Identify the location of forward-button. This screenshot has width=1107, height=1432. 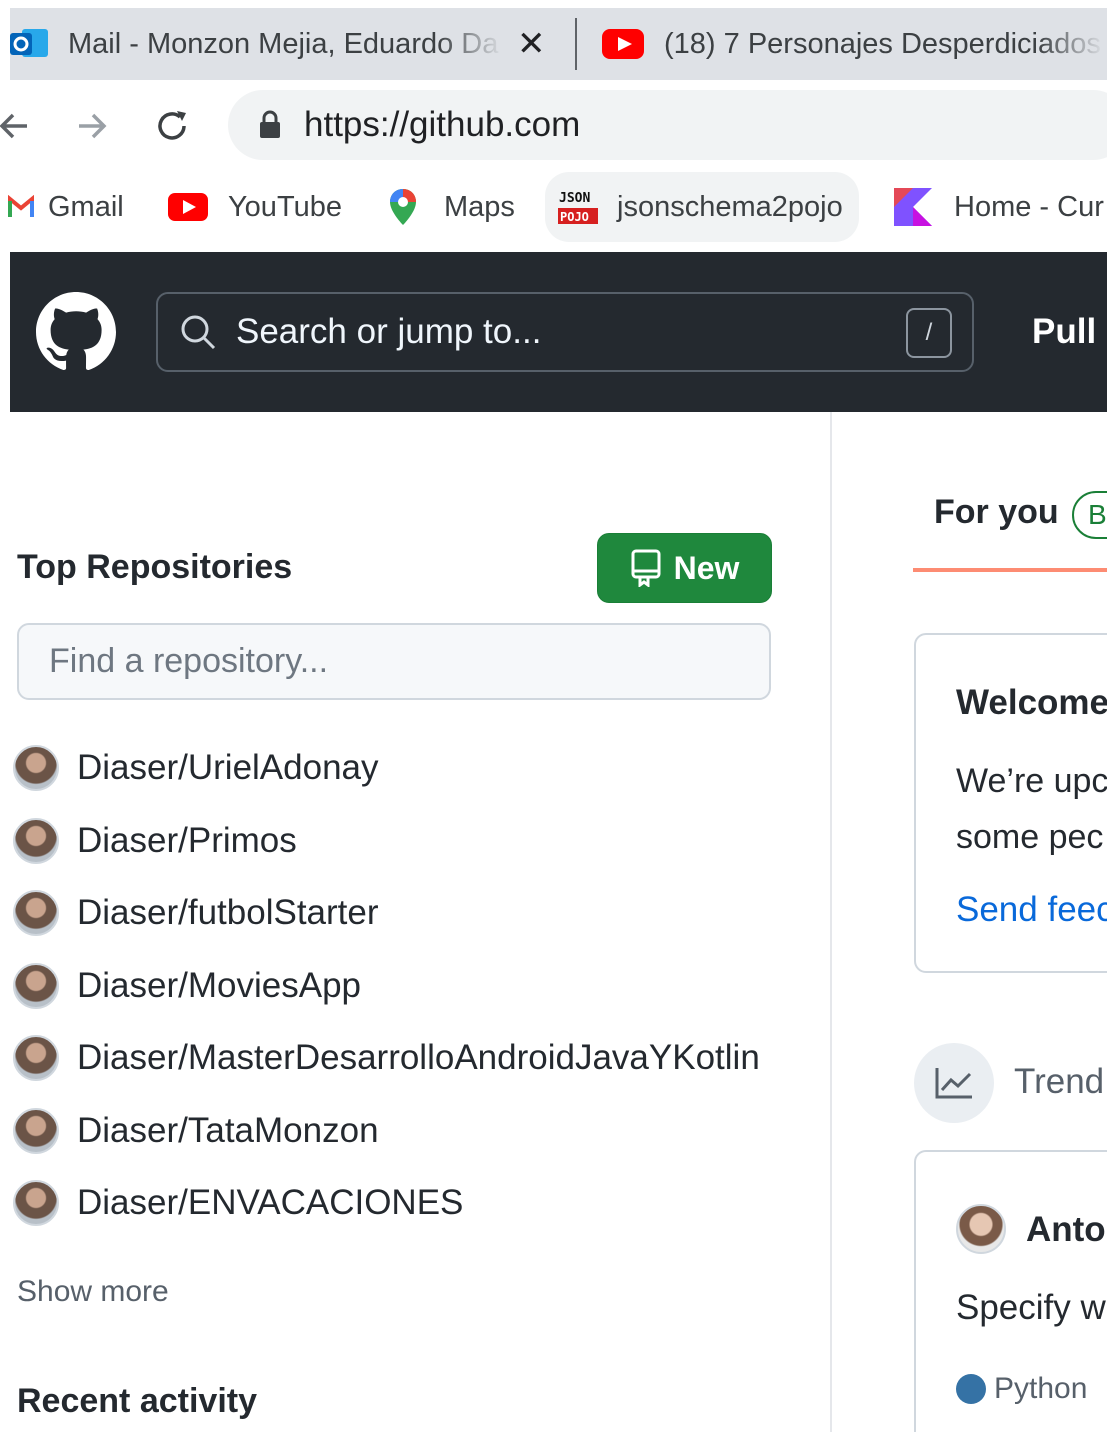
(92, 126).